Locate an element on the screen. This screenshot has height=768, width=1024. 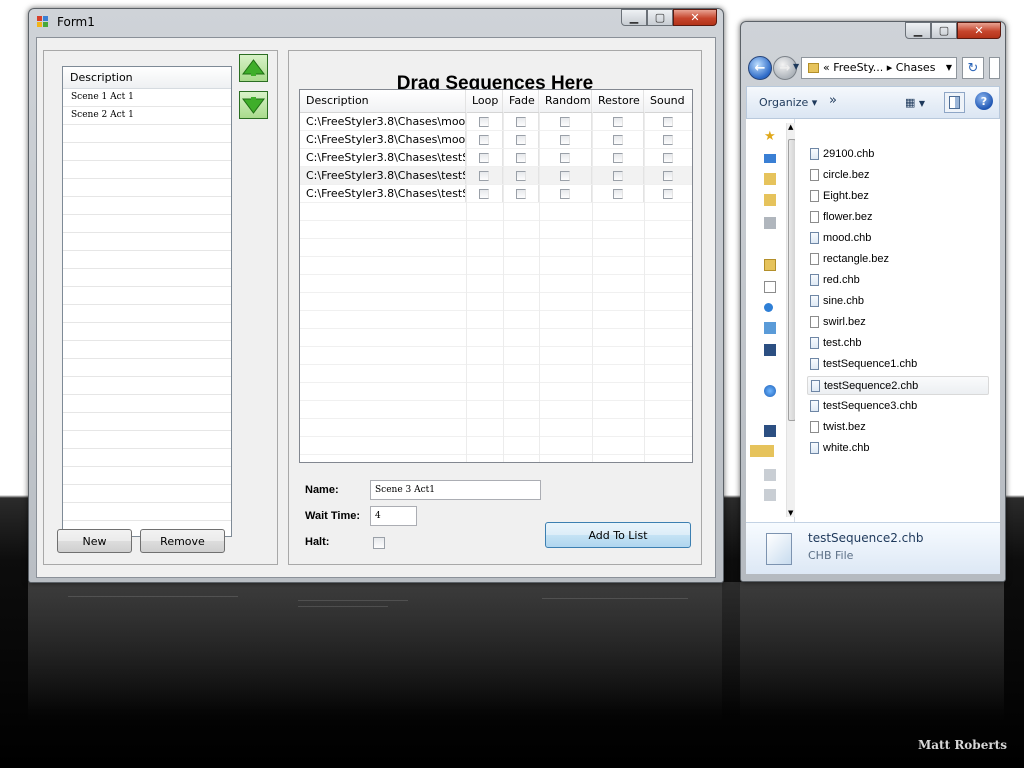
file-item: Eight.bez is located at coordinates (898, 196).